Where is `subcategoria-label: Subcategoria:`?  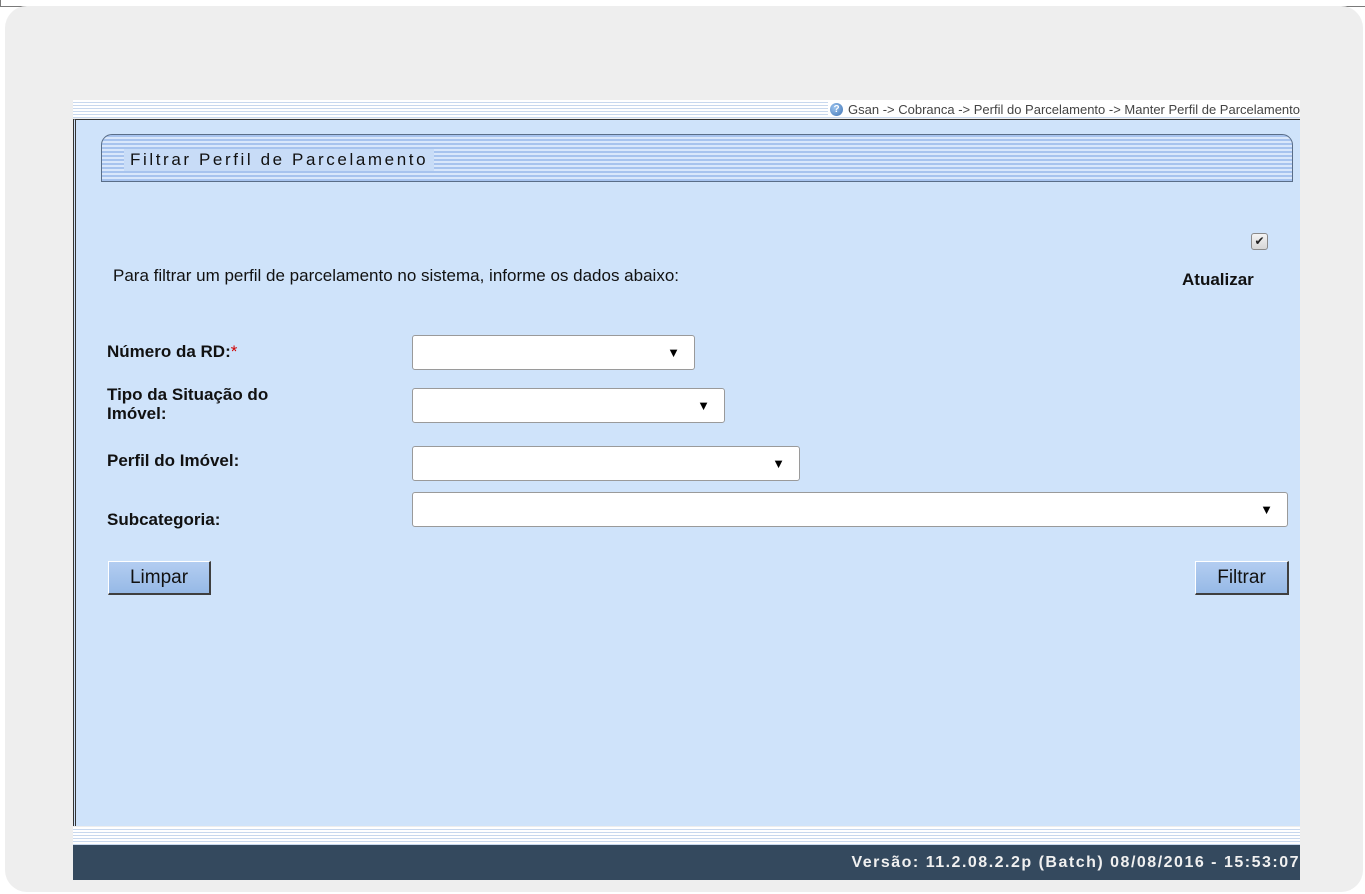 subcategoria-label: Subcategoria: is located at coordinates (164, 519).